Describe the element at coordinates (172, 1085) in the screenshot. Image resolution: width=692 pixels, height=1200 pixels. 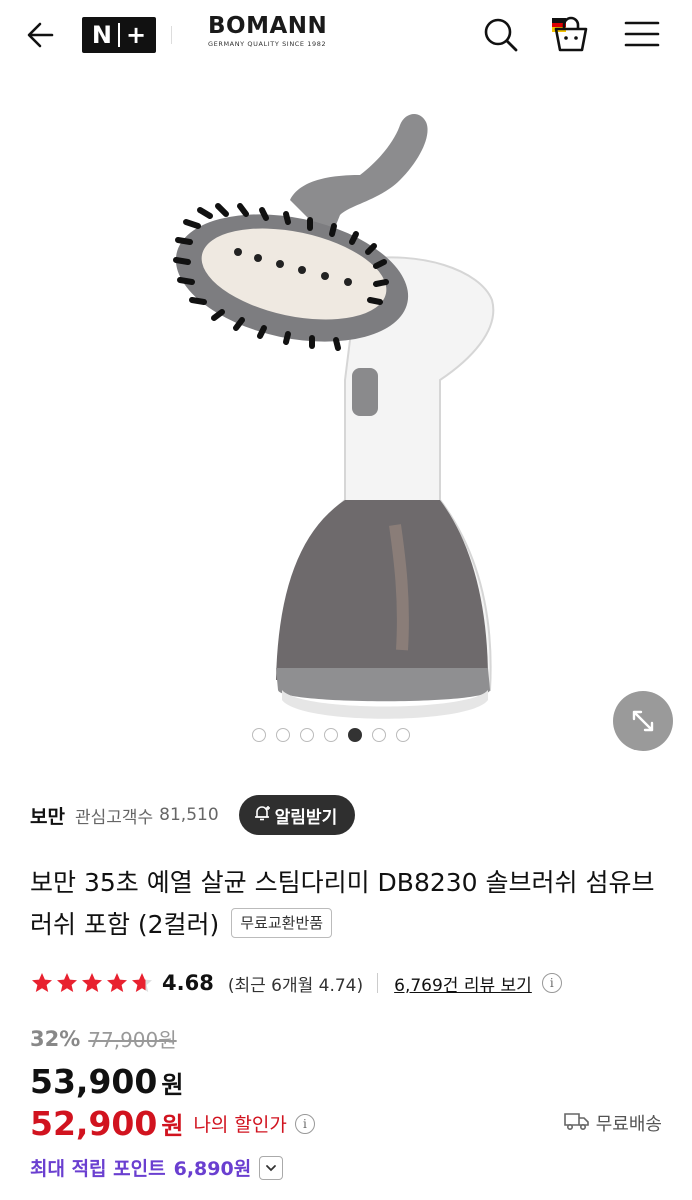
I see `sale-price-unit: 원` at that location.